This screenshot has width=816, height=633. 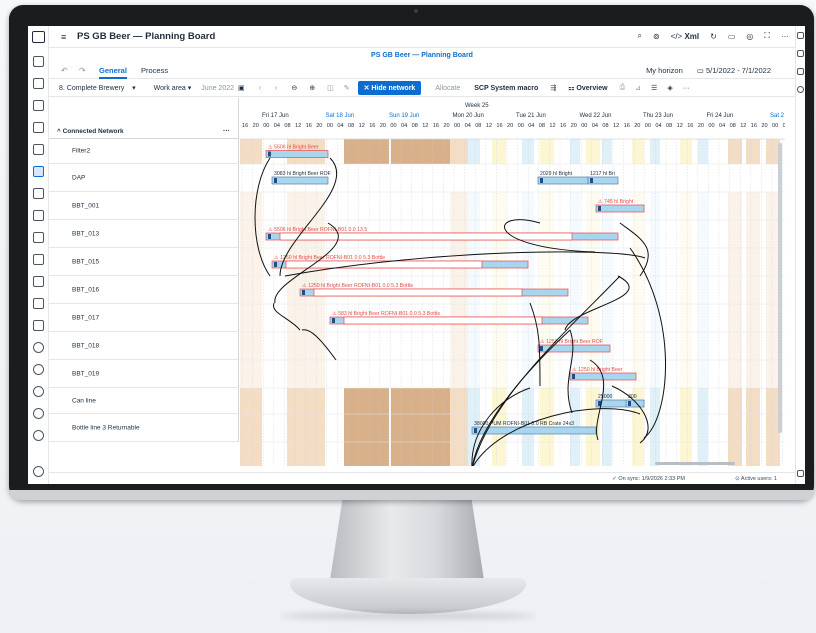 What do you see at coordinates (144, 318) in the screenshot?
I see `resource-row: BBT_017` at bounding box center [144, 318].